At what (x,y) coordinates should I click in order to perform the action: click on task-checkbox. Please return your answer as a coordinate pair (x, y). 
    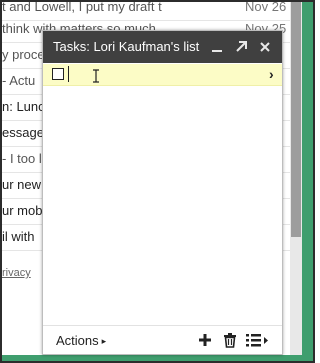
    Looking at the image, I should click on (58, 74).